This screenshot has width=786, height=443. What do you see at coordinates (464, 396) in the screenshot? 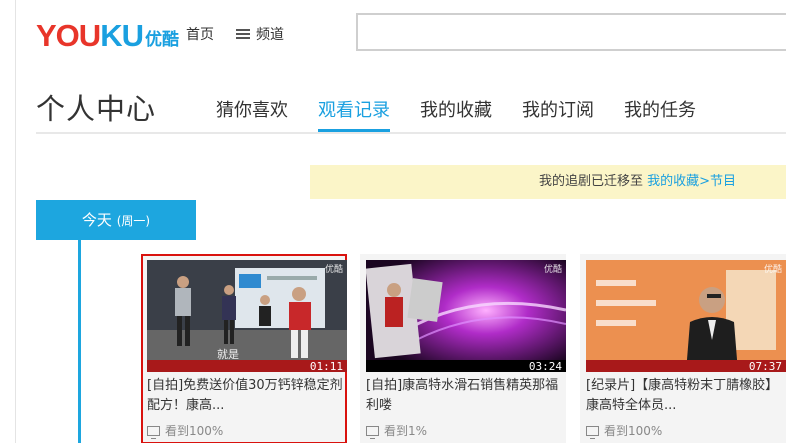
I see `video-title: [自拍]康高特水滑石销售精英那福利喽` at bounding box center [464, 396].